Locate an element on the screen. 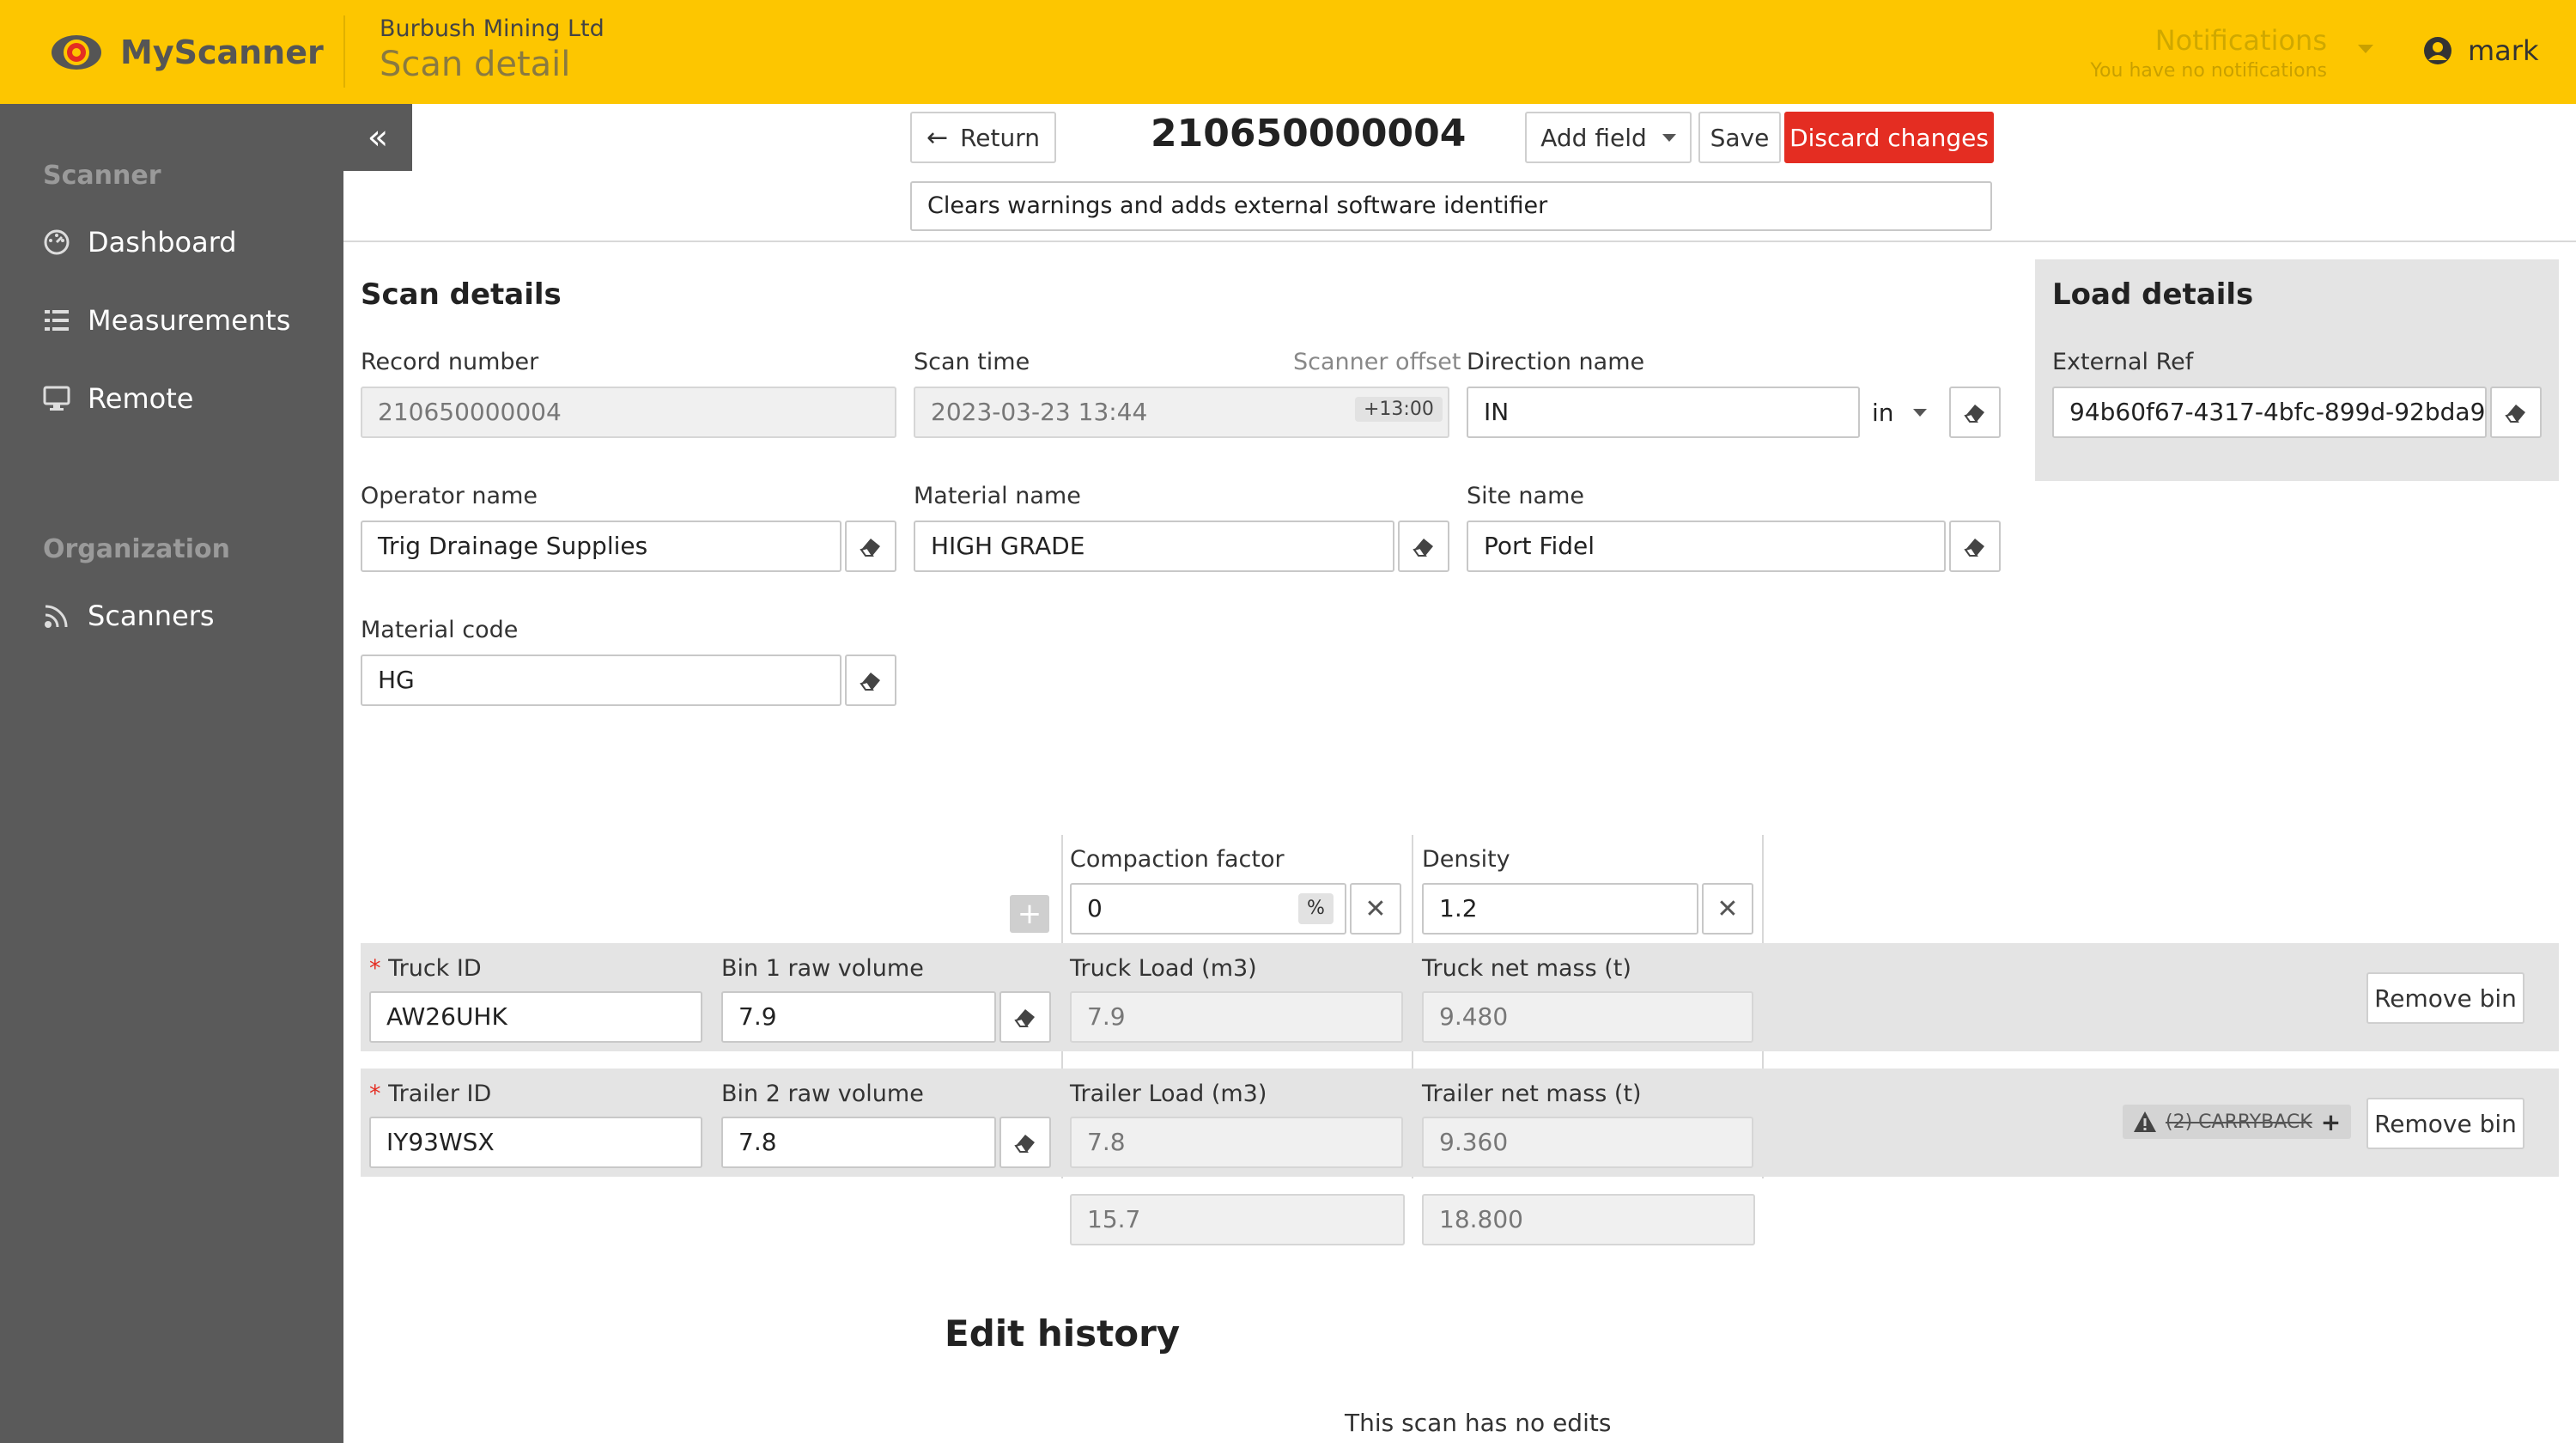 The height and width of the screenshot is (1443, 2576). trailer-id-input: IY93WSX is located at coordinates (535, 1142).